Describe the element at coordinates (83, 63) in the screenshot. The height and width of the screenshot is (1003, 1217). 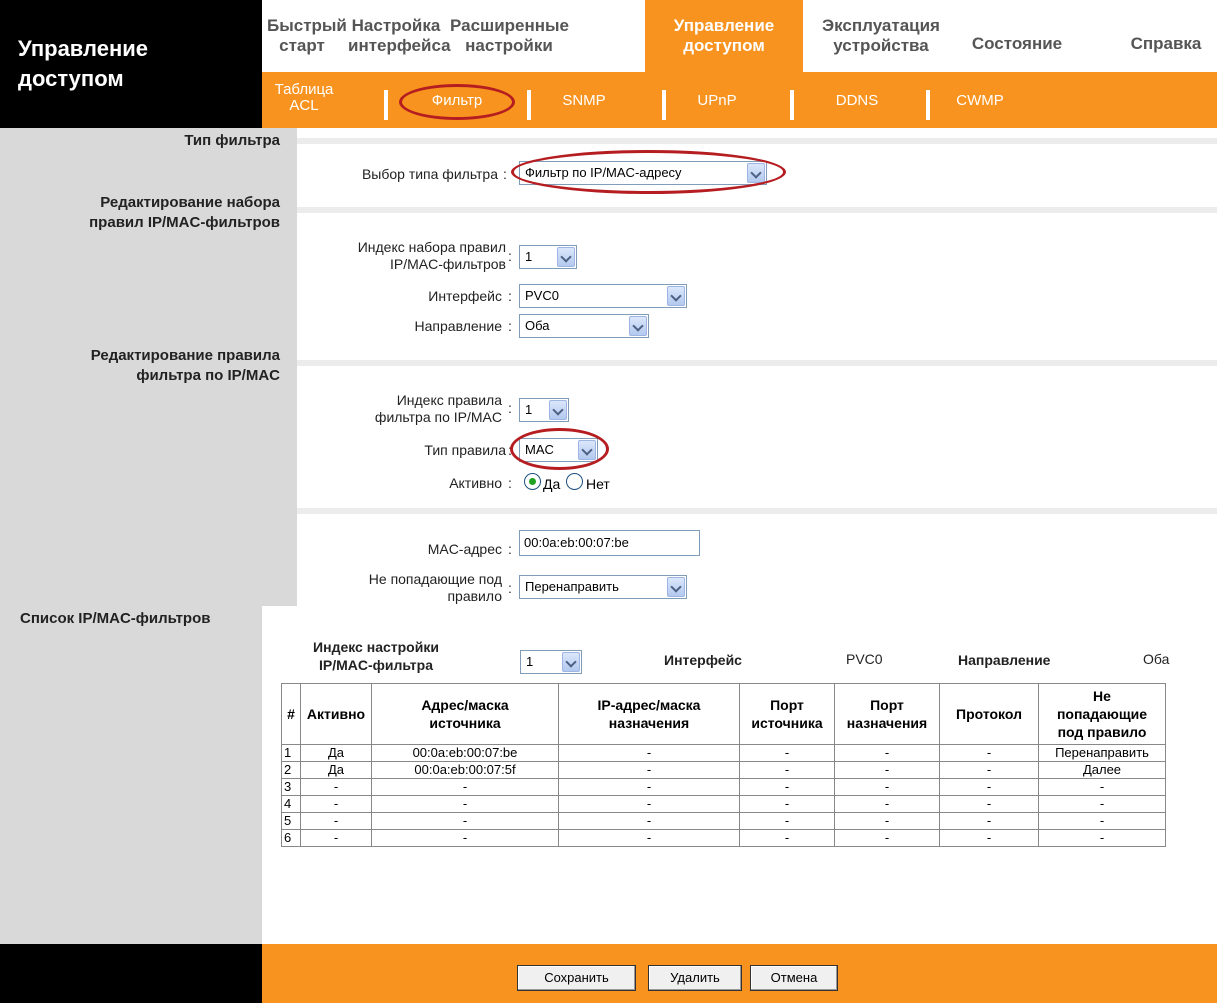
I see `page-title: Управление доступом` at that location.